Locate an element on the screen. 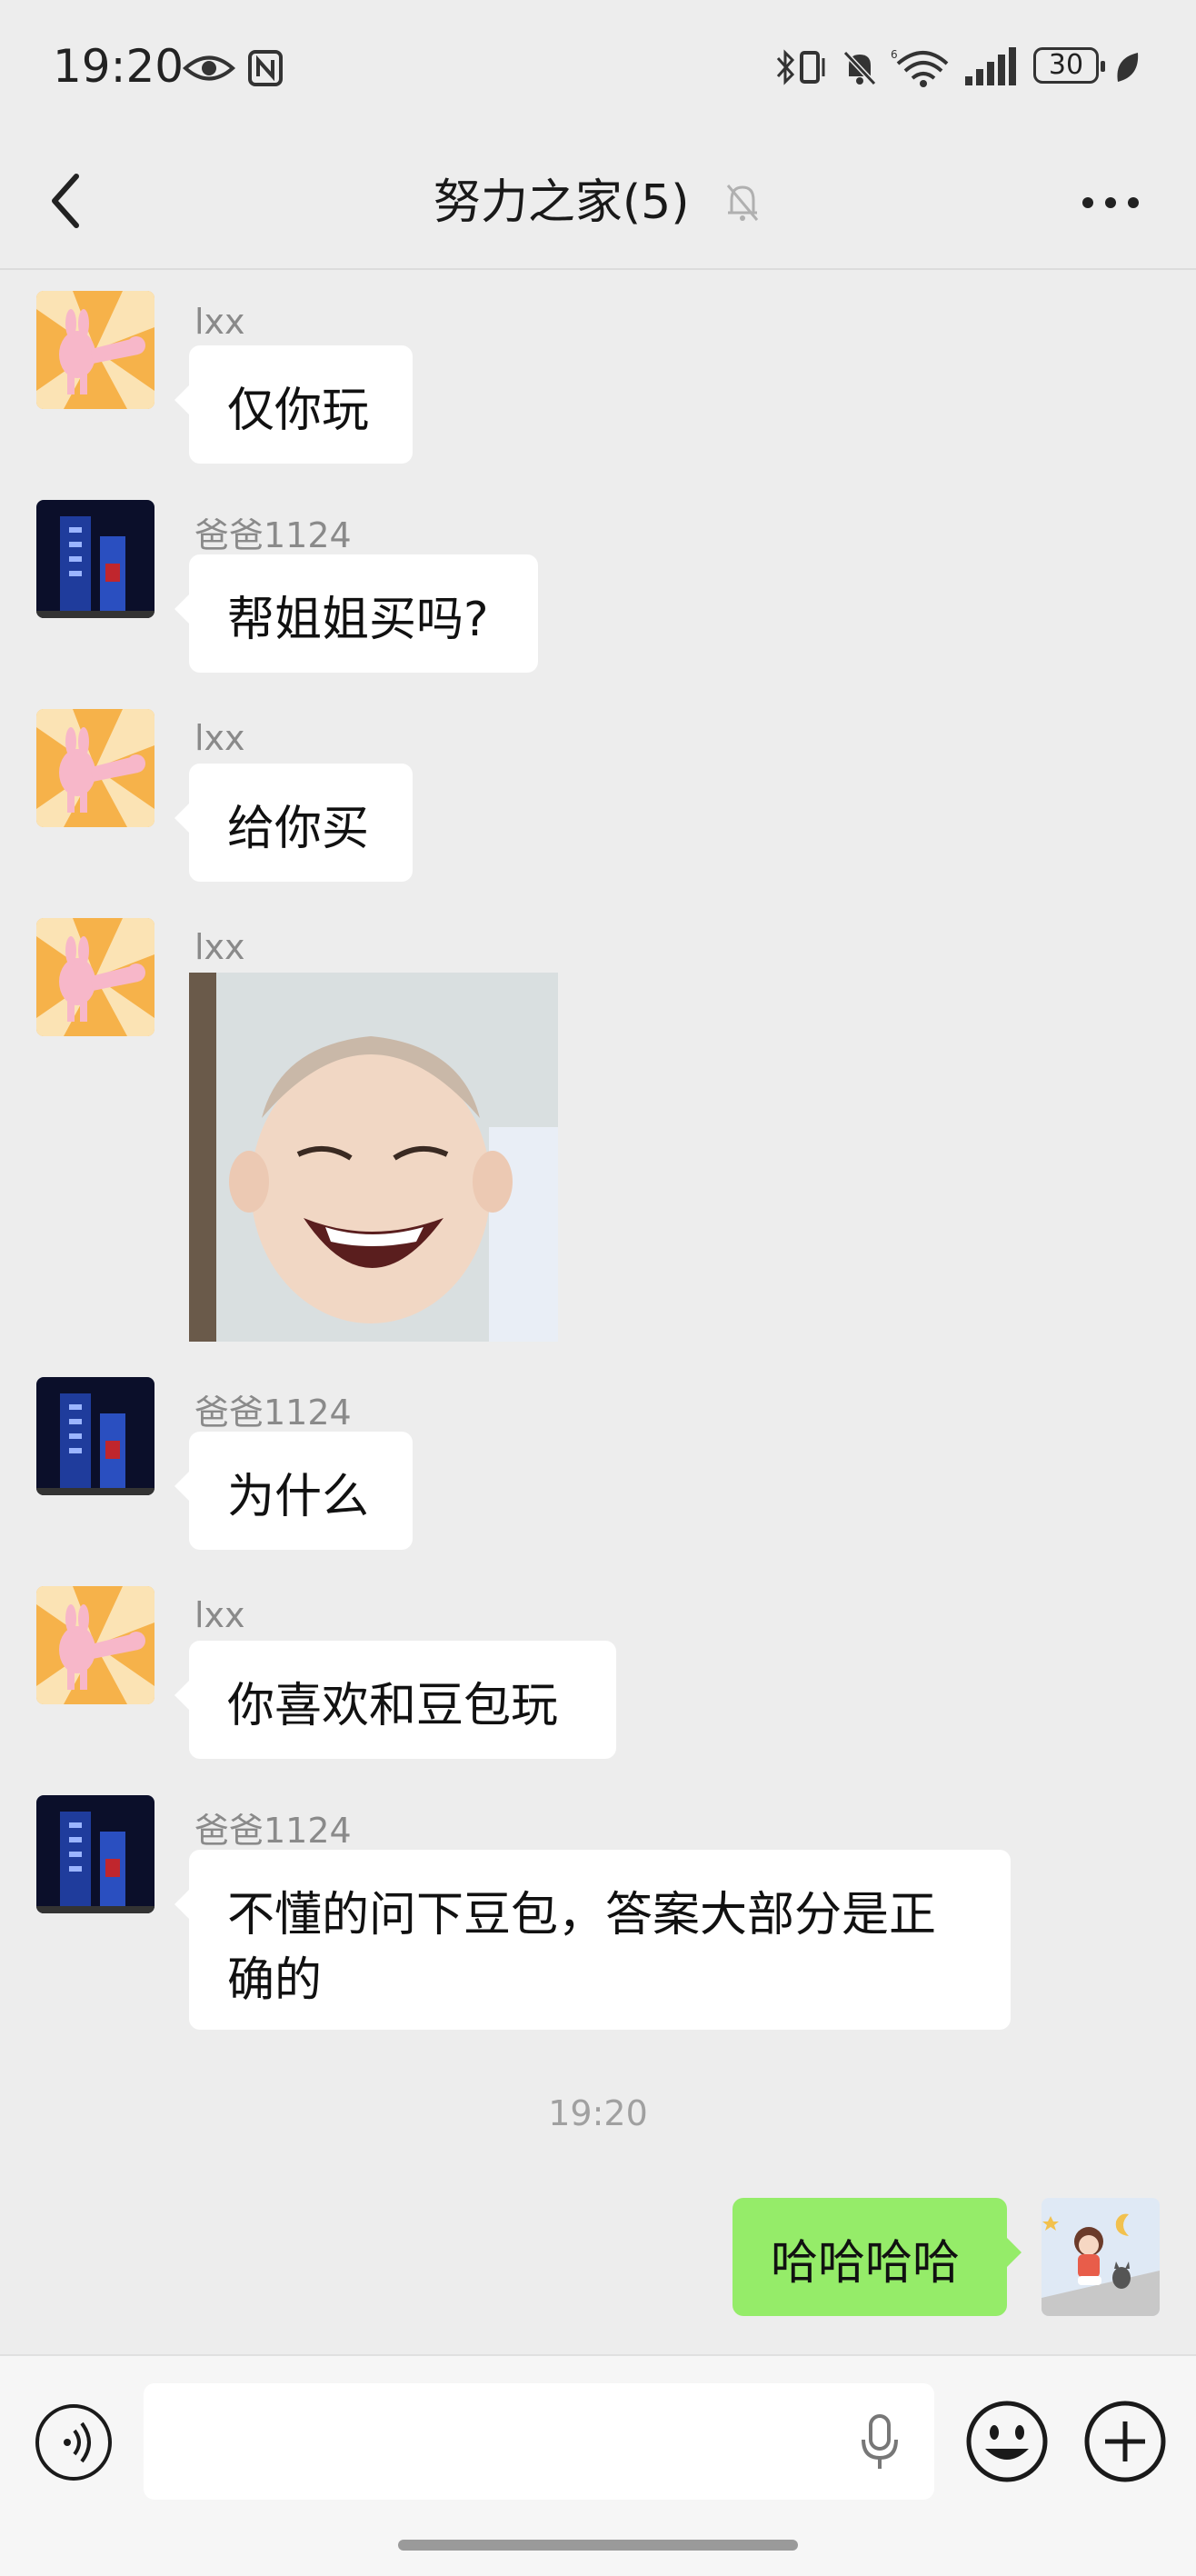 The width and height of the screenshot is (1196, 2576). plus-icon is located at coordinates (1125, 2441).